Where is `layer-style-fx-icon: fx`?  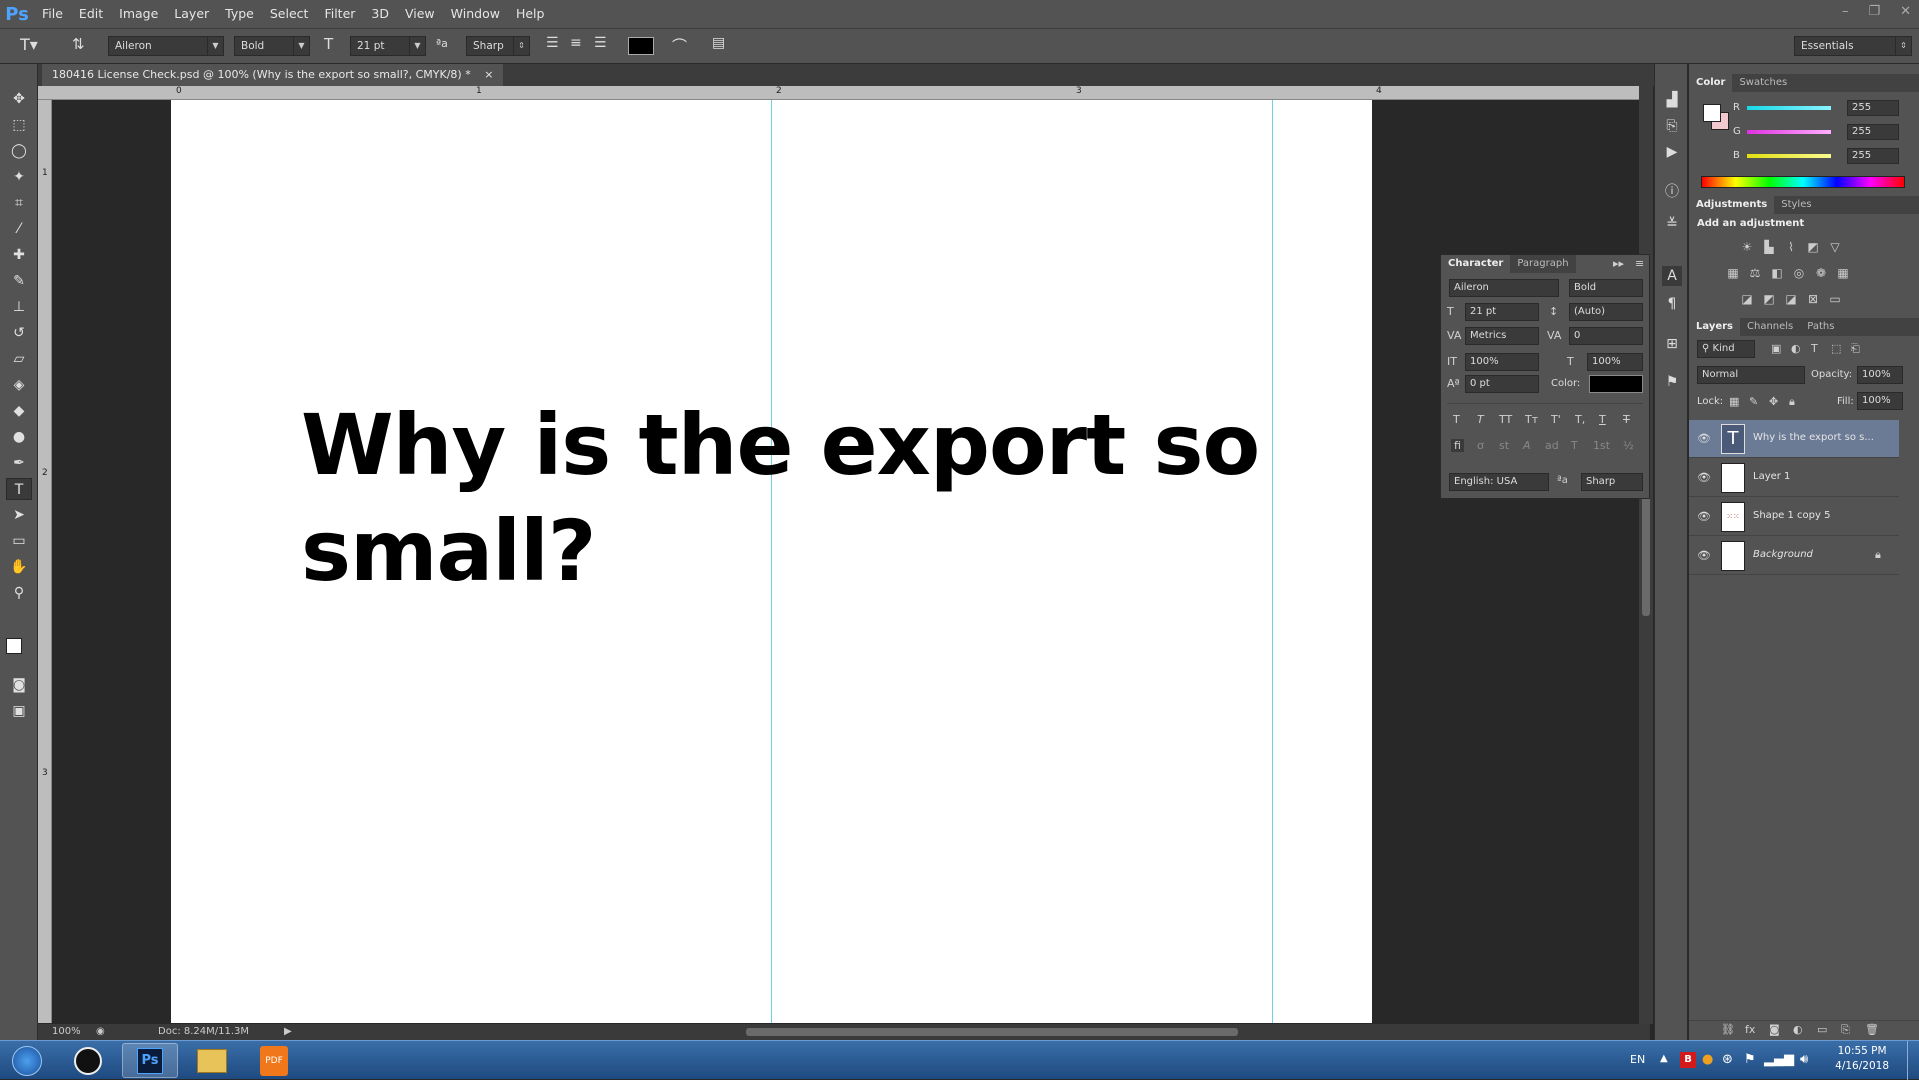 layer-style-fx-icon: fx is located at coordinates (1750, 1029).